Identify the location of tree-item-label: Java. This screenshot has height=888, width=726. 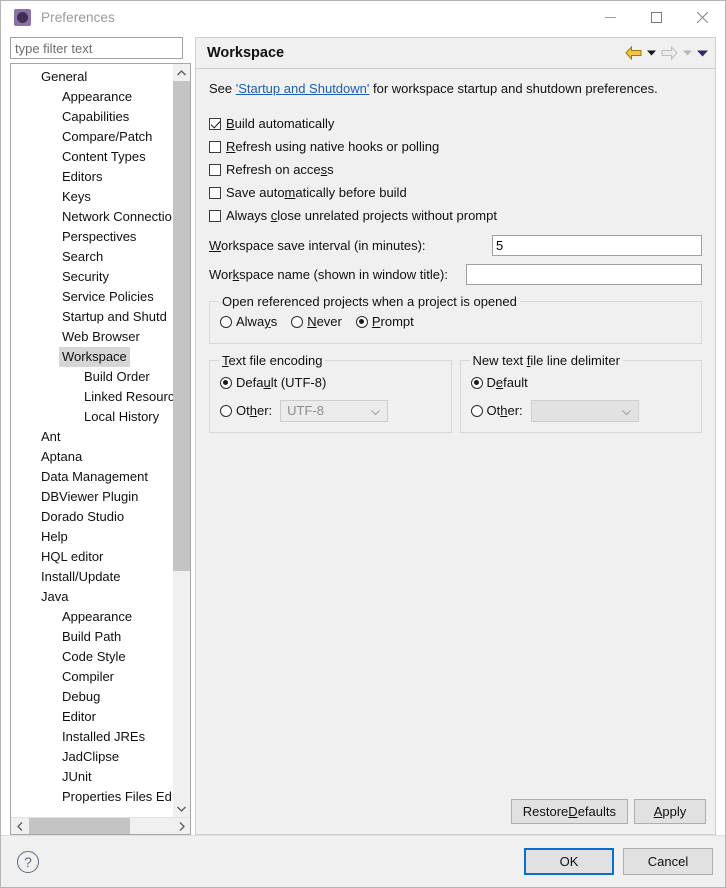
(55, 596).